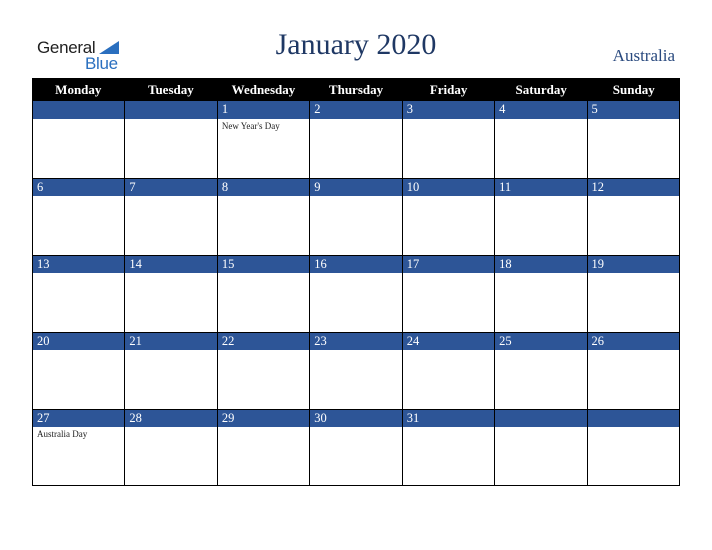  I want to click on day-cell: 9, so click(356, 216).